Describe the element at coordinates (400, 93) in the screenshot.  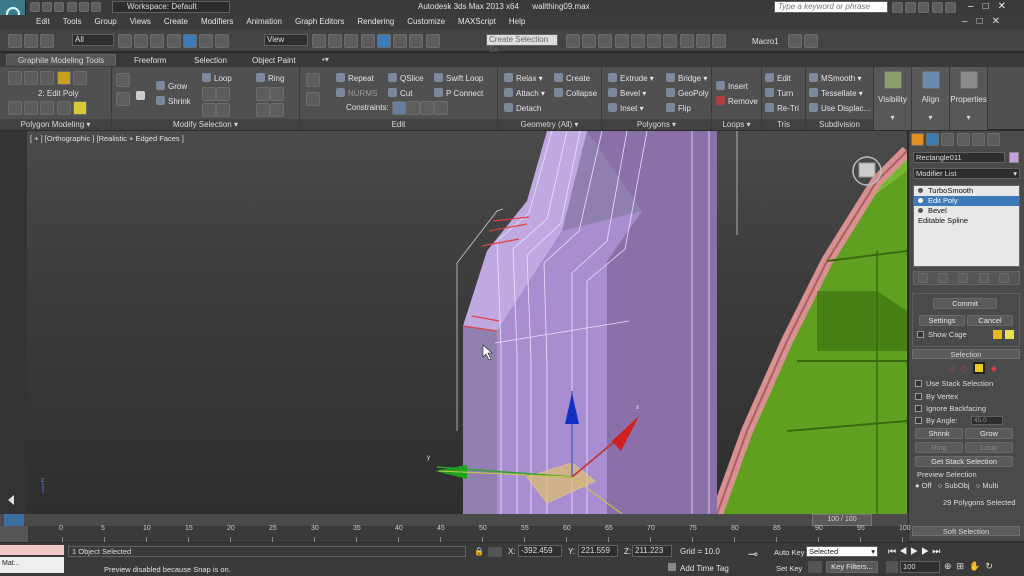
I see `cut-button: Cut` at that location.